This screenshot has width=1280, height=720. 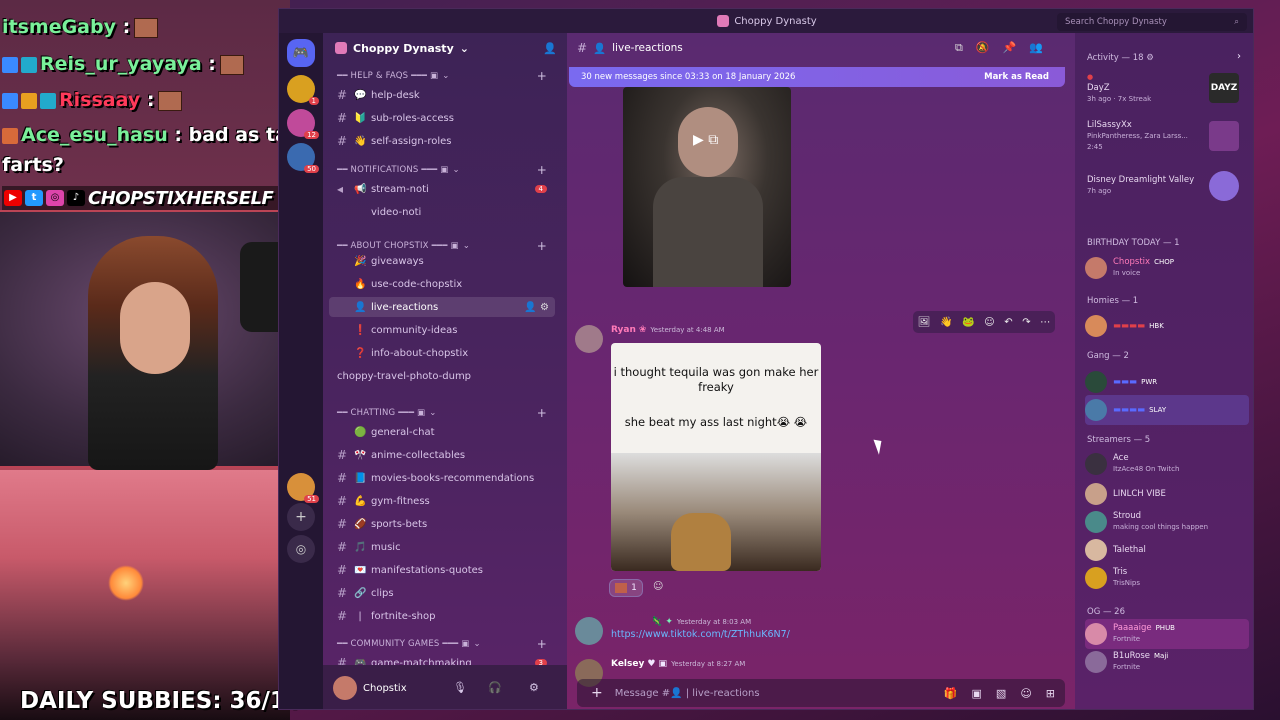 What do you see at coordinates (626, 588) in the screenshot?
I see `reaction-pill: 1` at bounding box center [626, 588].